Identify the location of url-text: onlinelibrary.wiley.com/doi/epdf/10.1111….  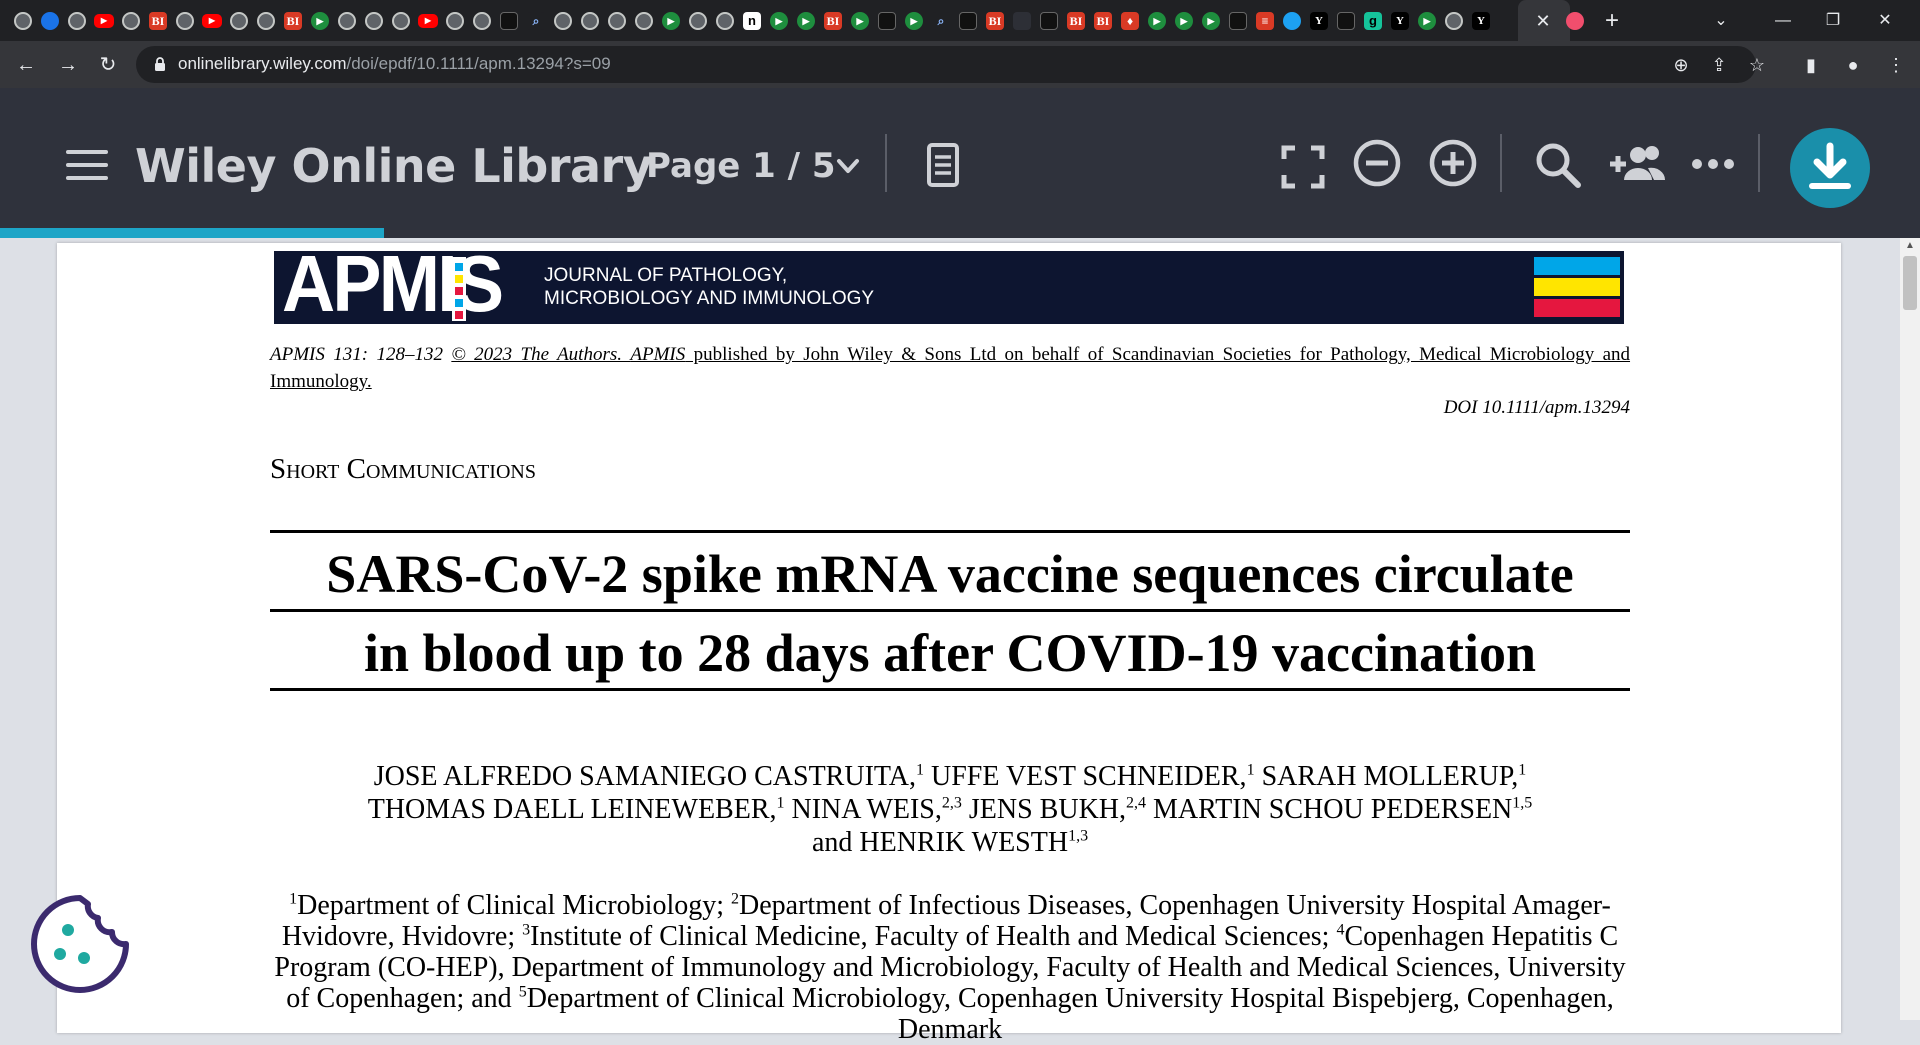
(394, 64).